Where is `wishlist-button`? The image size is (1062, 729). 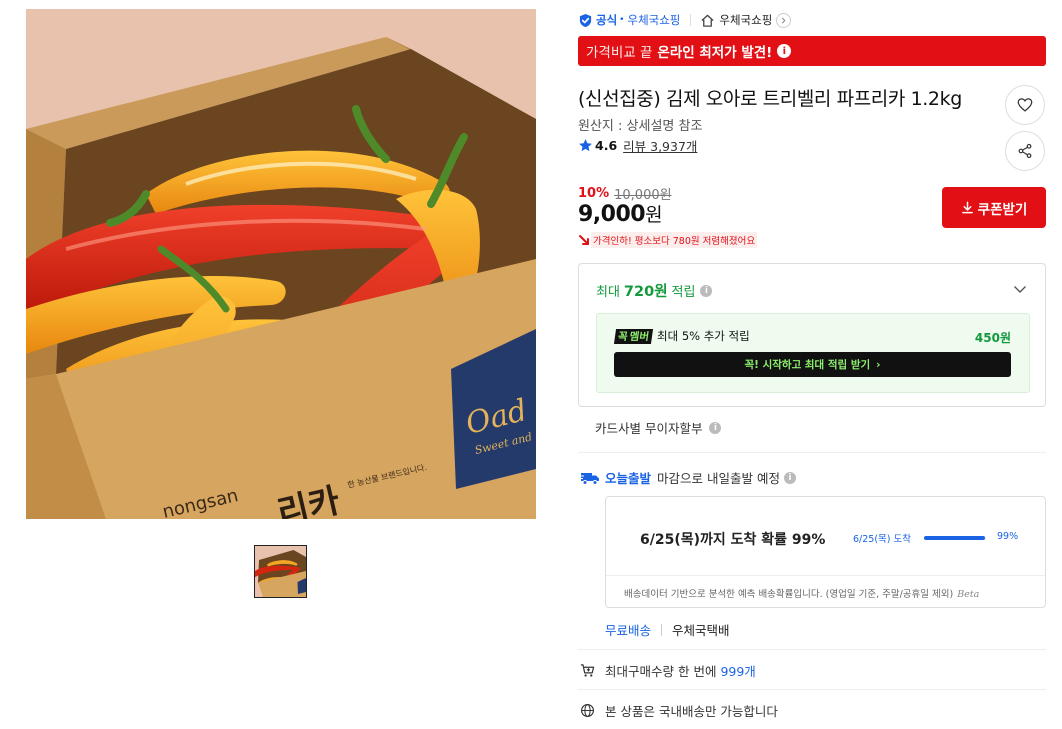 wishlist-button is located at coordinates (1025, 105).